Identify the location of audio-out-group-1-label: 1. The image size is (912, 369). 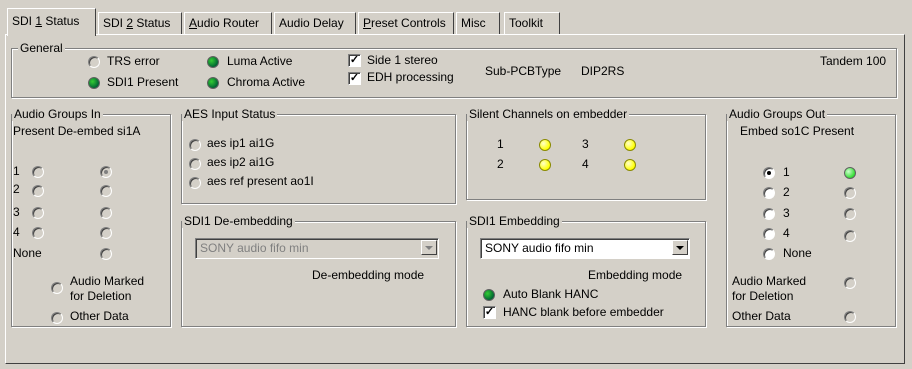
(786, 172).